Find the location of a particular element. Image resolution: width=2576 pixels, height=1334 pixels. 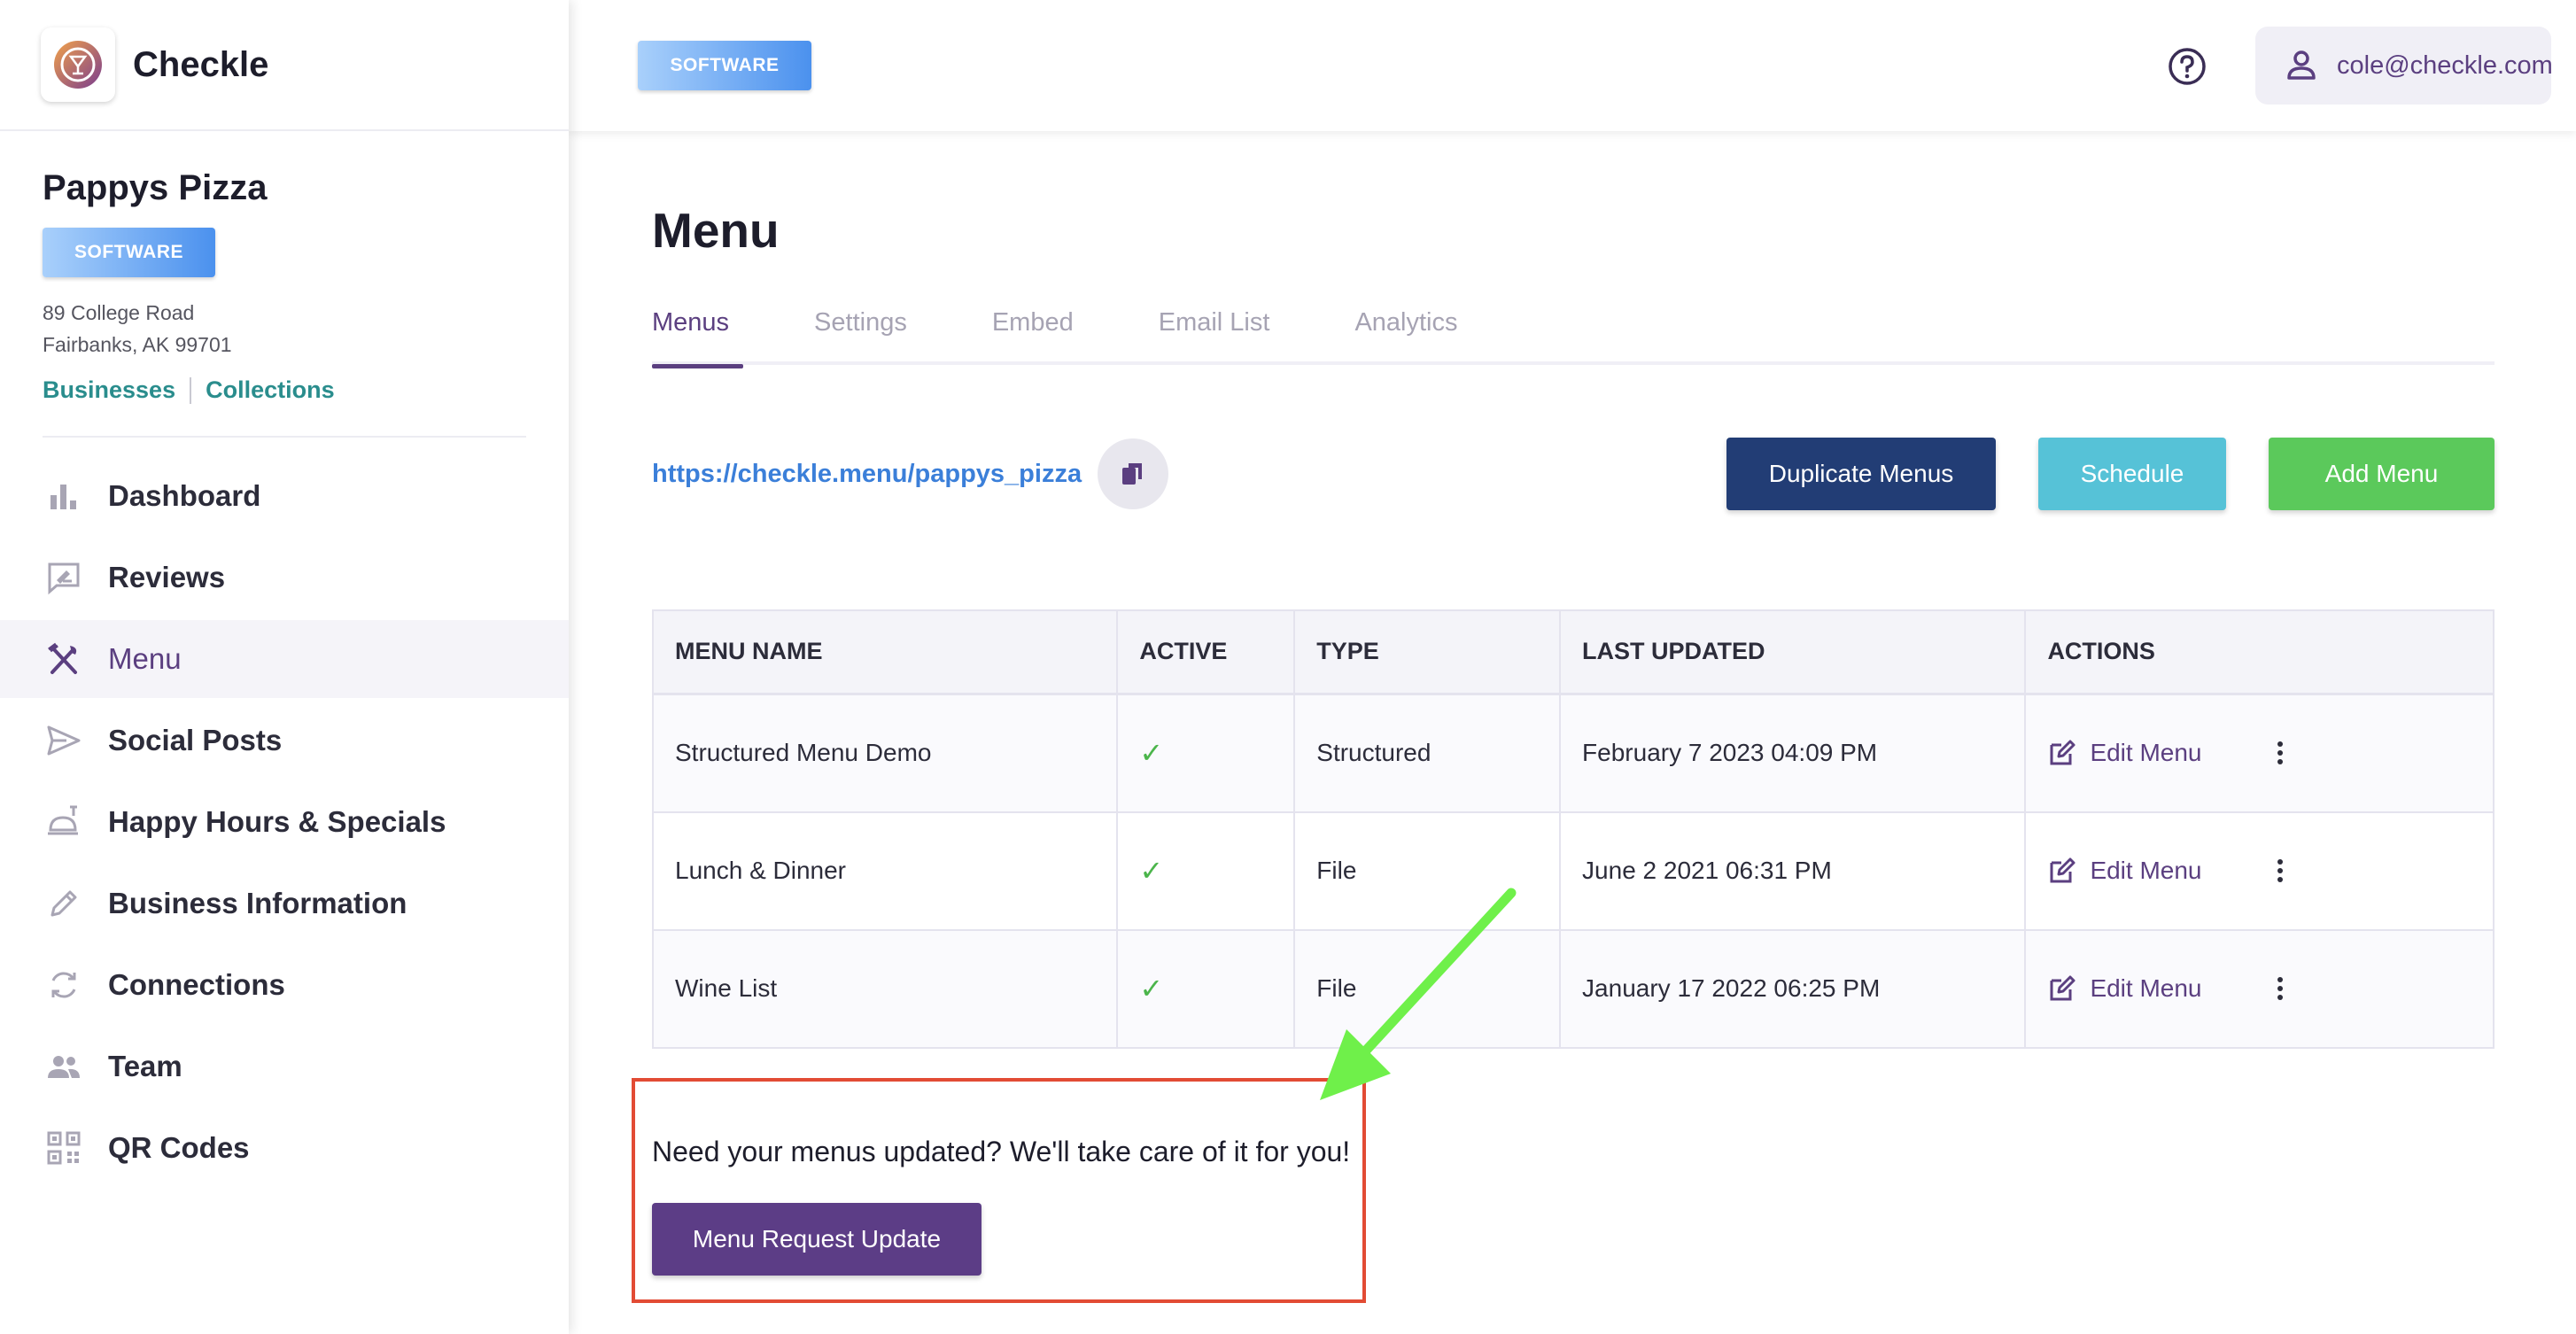

tab-menus: Menus is located at coordinates (698, 334).